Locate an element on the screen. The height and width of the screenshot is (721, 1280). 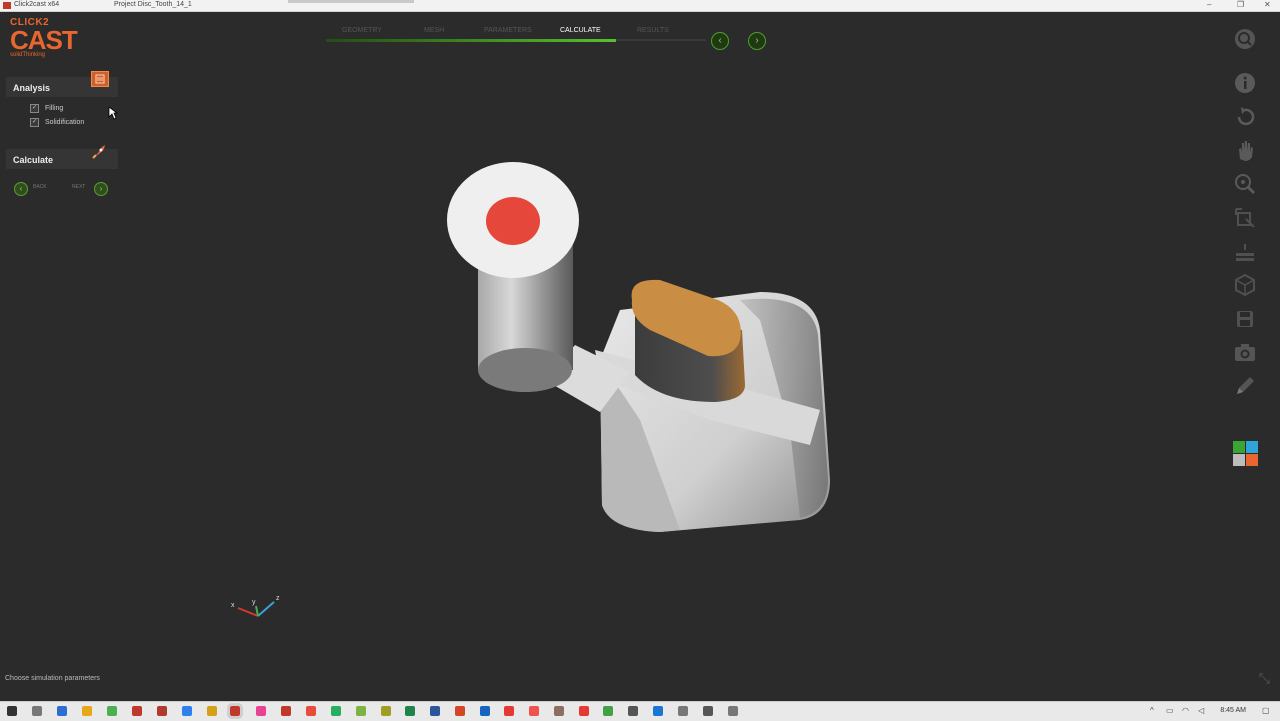
info-icon is located at coordinates (1245, 83).